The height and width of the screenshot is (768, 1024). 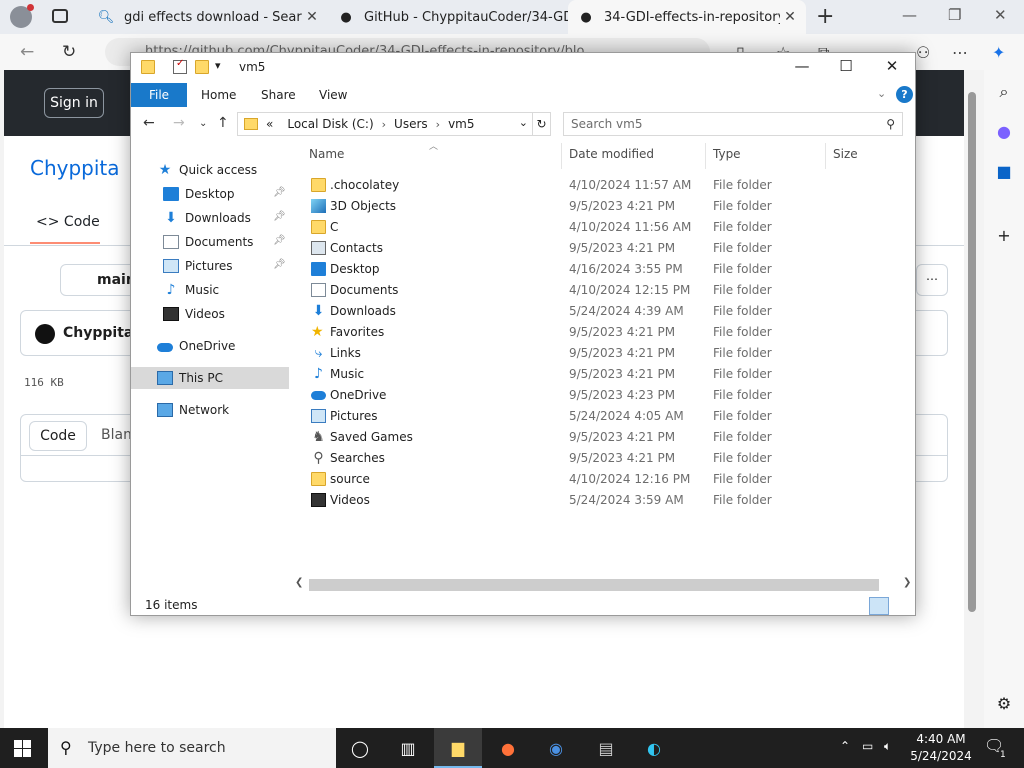 I want to click on repo-title: Chyppita, so click(x=75, y=168).